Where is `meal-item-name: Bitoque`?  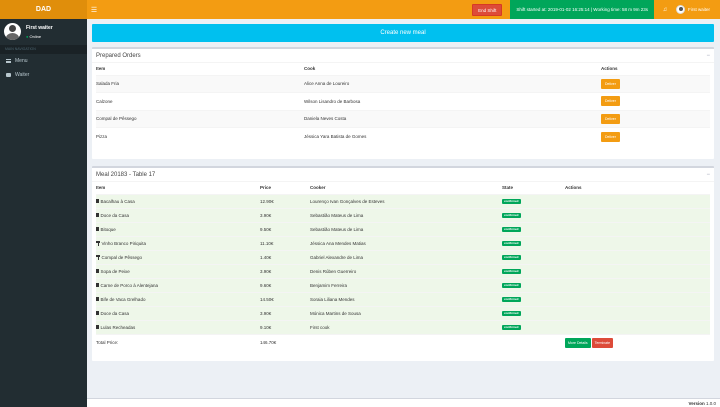
meal-item-name: Bitoque is located at coordinates (108, 229).